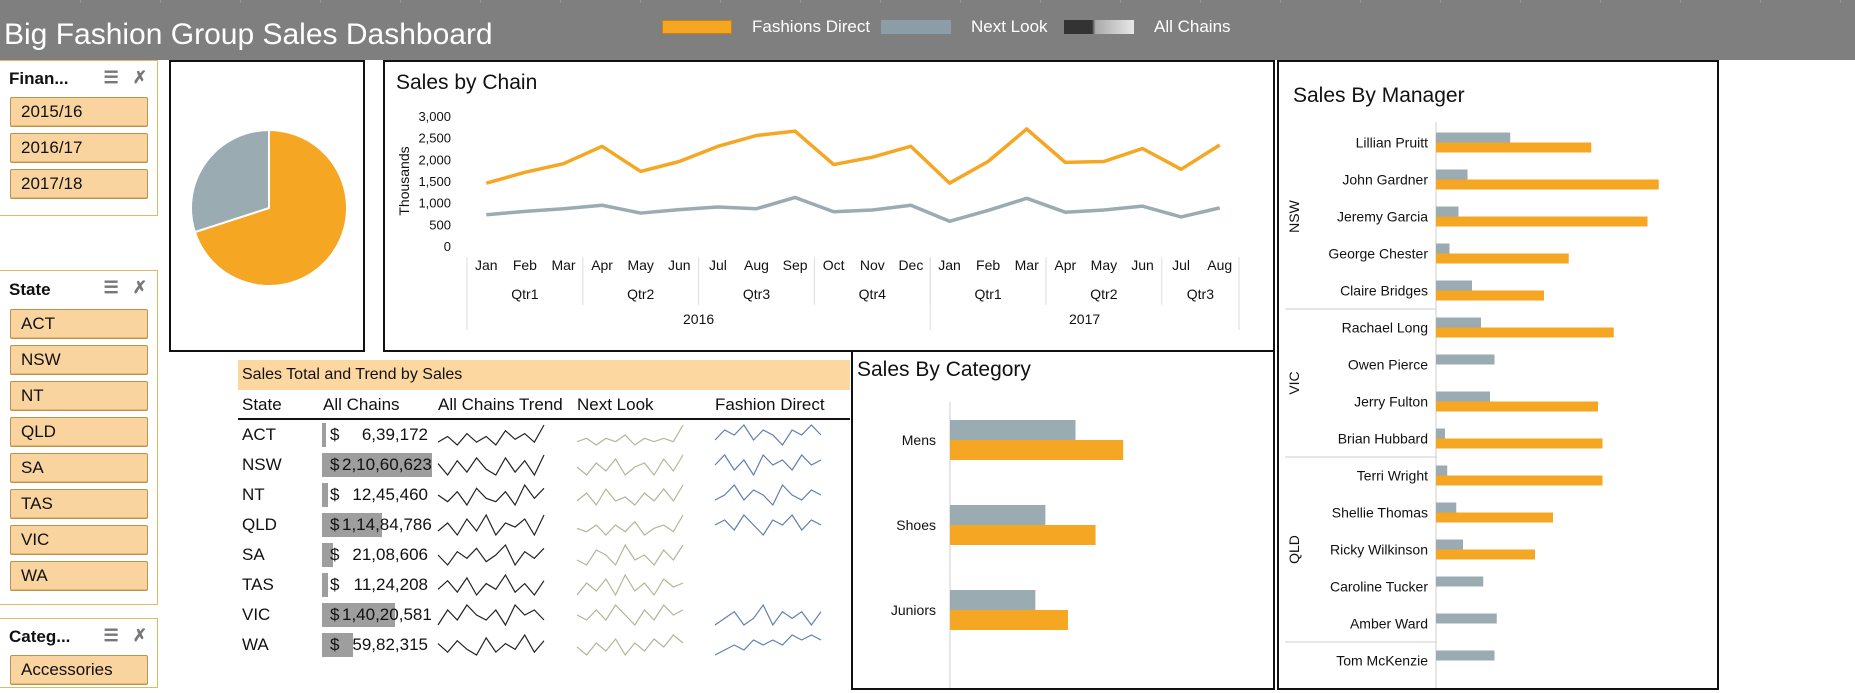  What do you see at coordinates (325, 585) in the screenshot?
I see `data-bar` at bounding box center [325, 585].